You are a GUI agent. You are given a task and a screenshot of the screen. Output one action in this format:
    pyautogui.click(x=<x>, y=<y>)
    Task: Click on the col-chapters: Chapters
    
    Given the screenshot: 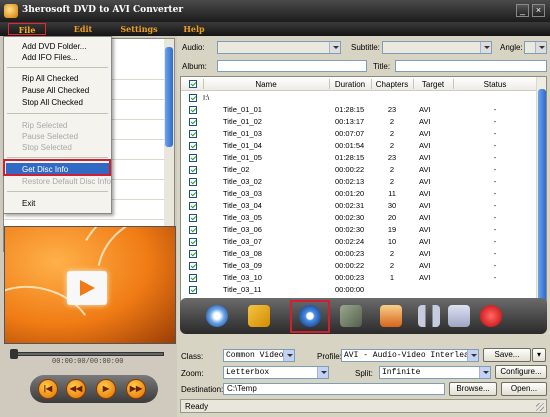 What is the action you would take?
    pyautogui.click(x=392, y=84)
    